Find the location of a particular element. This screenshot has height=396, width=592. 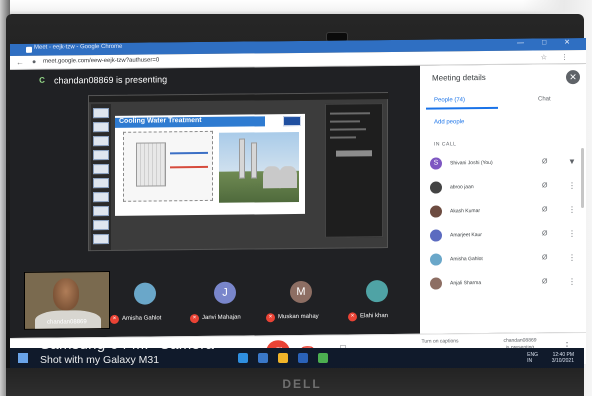

cooling-tower-diagram is located at coordinates (168, 166).